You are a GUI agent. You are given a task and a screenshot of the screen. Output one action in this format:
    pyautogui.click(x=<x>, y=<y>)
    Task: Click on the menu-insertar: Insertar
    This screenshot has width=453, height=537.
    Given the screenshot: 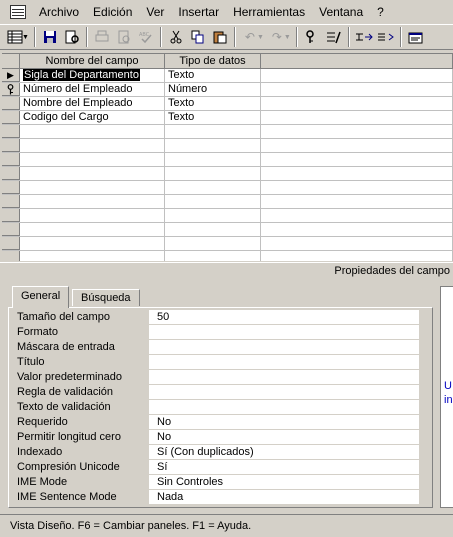 What is the action you would take?
    pyautogui.click(x=198, y=12)
    